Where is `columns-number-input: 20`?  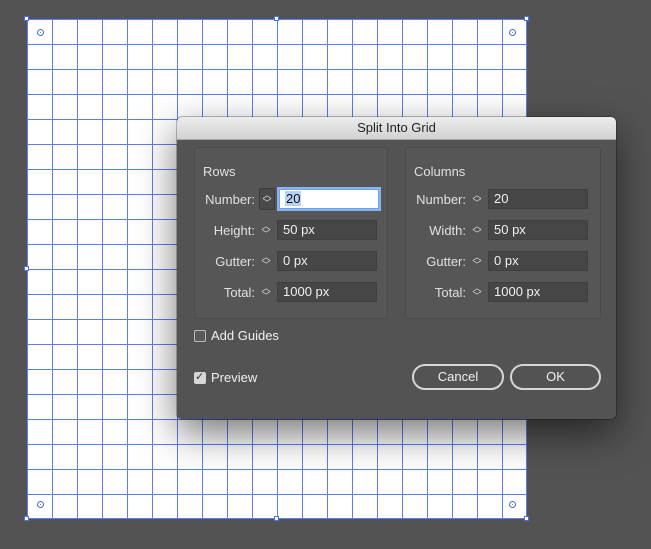
columns-number-input: 20 is located at coordinates (538, 199).